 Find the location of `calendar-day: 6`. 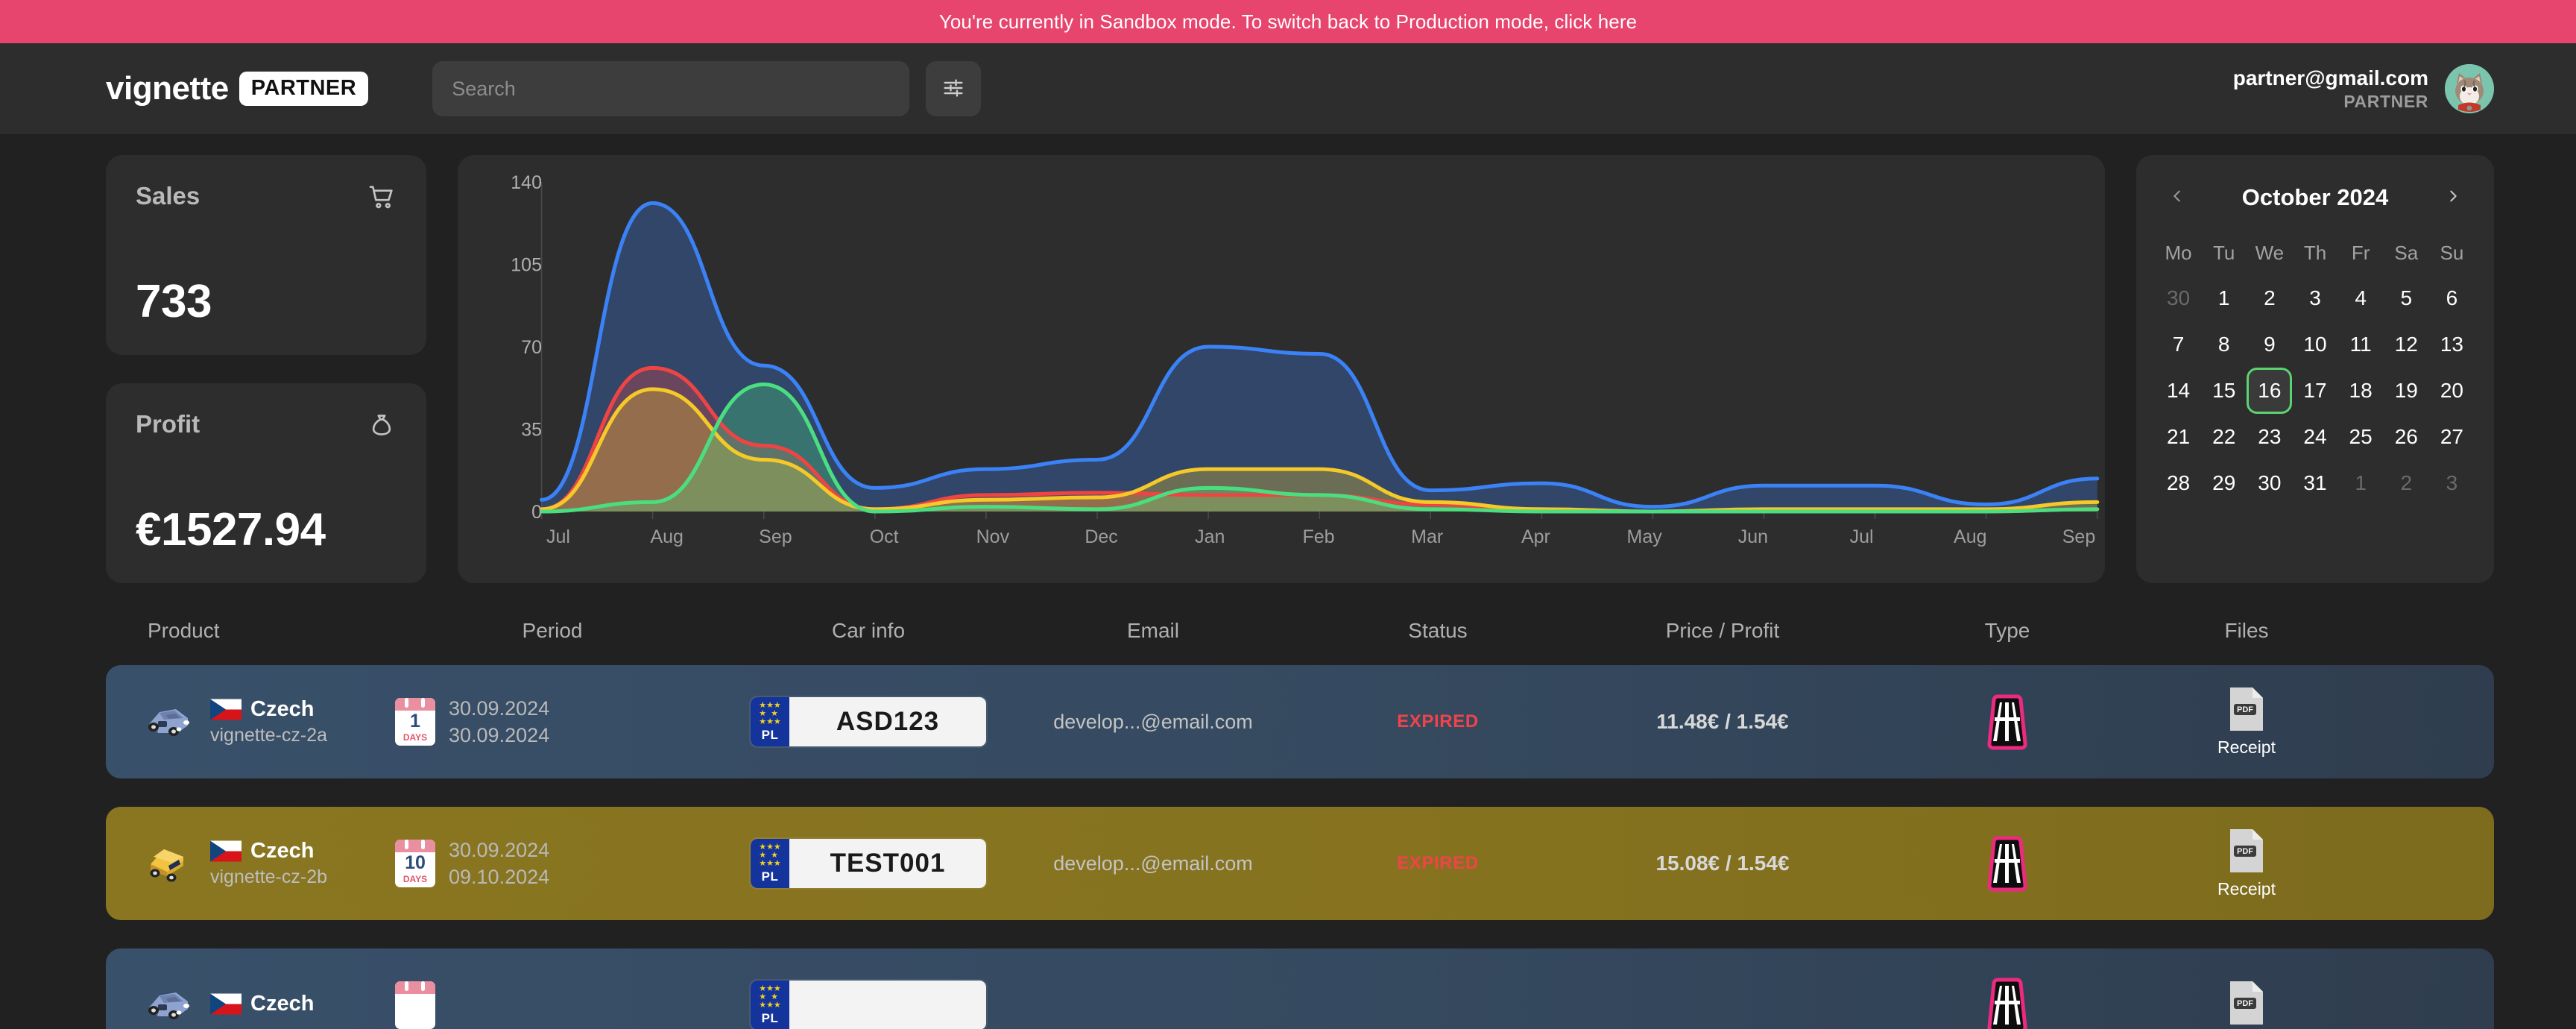

calendar-day: 6 is located at coordinates (2452, 298).